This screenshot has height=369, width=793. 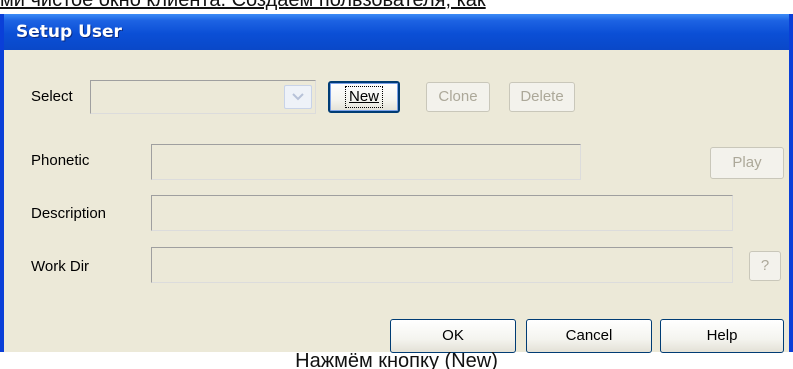 I want to click on new-button: New, so click(x=364, y=97).